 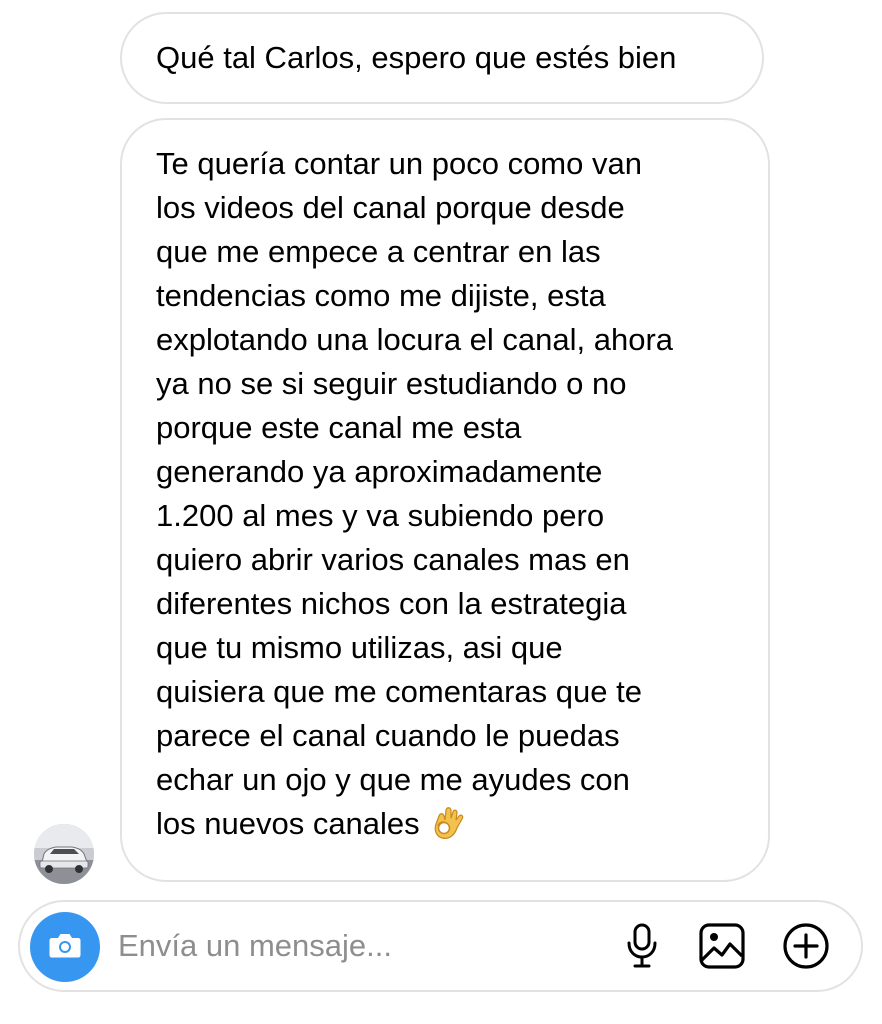 I want to click on microphone-icon, so click(x=642, y=948).